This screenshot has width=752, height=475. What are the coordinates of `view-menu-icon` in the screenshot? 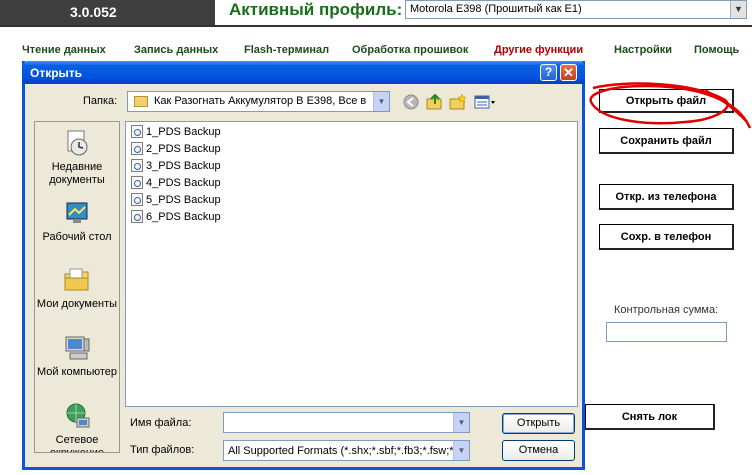 It's located at (485, 102).